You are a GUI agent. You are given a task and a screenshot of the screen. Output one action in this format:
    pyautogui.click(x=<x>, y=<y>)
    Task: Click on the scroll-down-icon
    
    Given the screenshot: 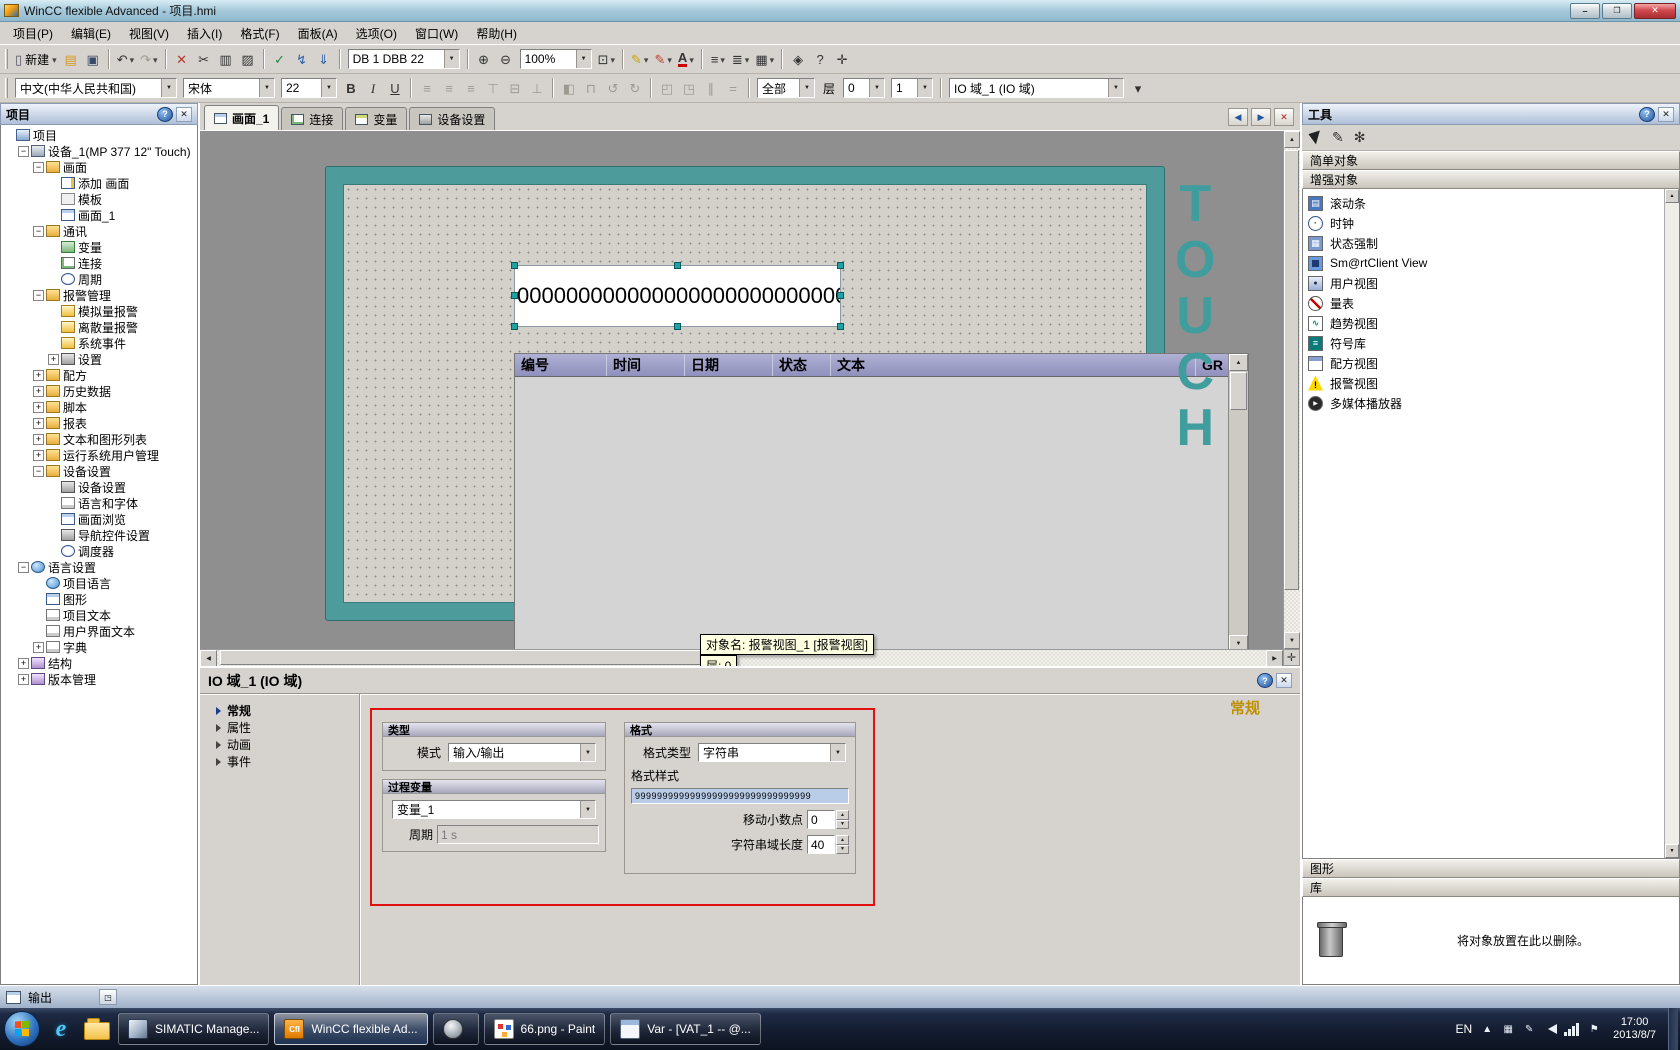 What is the action you would take?
    pyautogui.click(x=1292, y=640)
    